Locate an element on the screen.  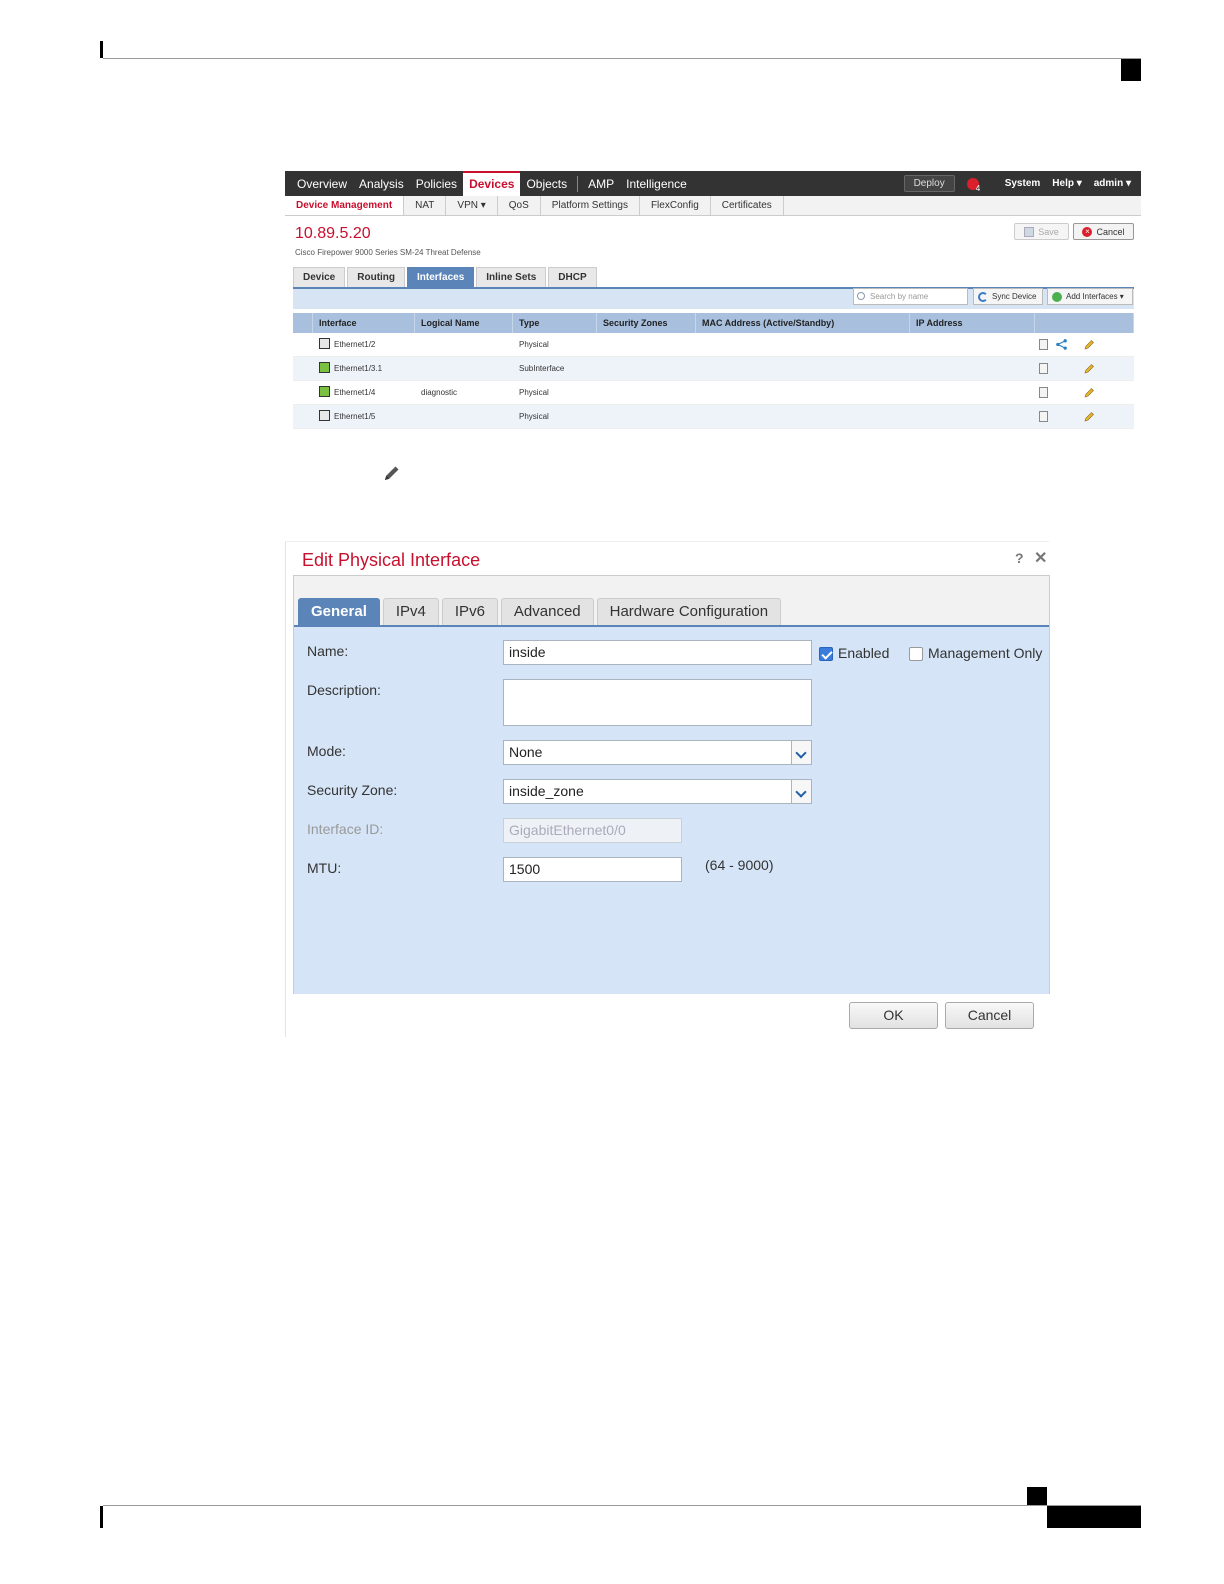
row-type: SubInterface is located at coordinates (542, 368).